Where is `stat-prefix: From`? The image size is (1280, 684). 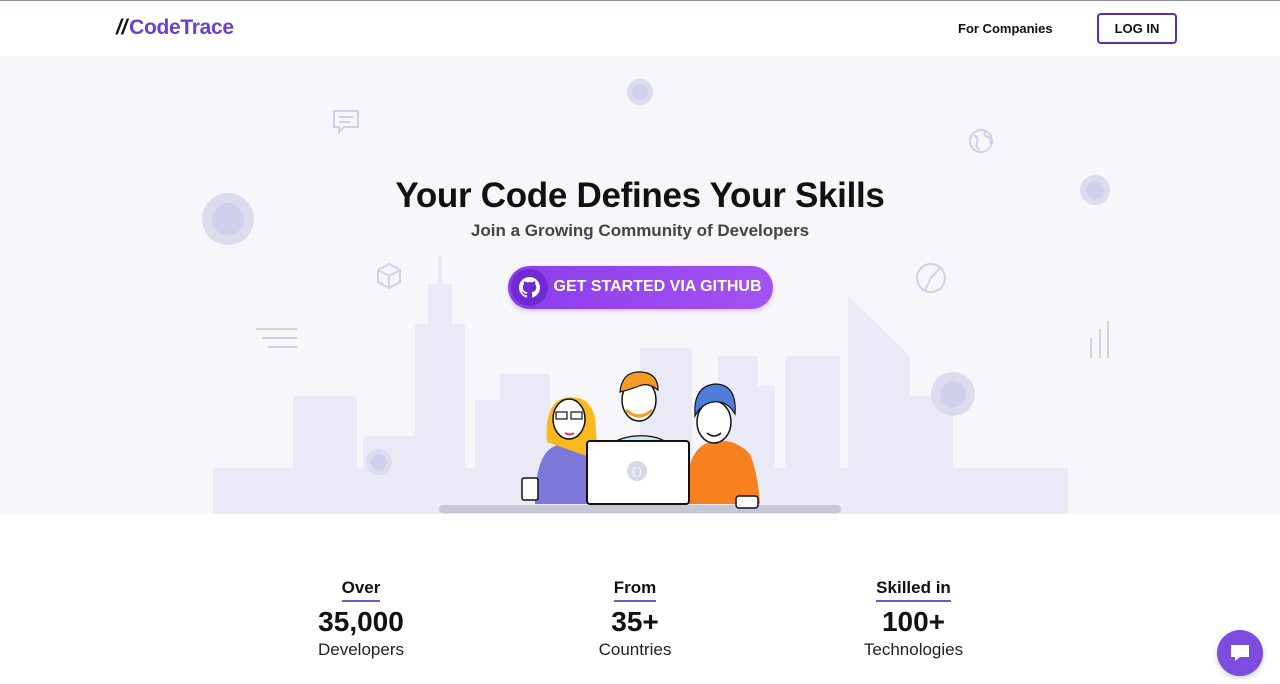 stat-prefix: From is located at coordinates (635, 590).